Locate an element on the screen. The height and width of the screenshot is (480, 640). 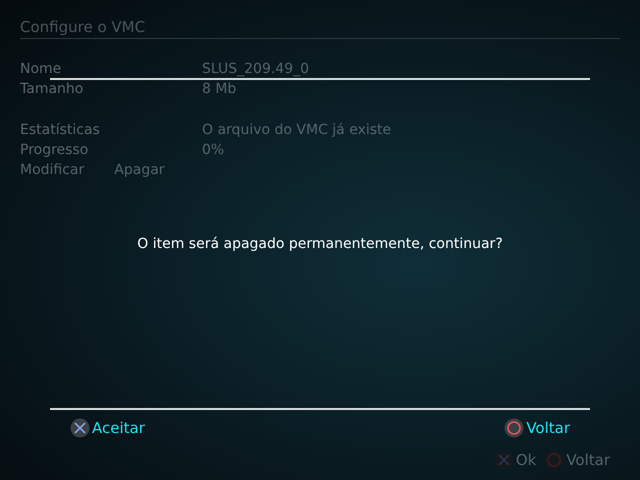
field-value: 0% is located at coordinates (213, 150).